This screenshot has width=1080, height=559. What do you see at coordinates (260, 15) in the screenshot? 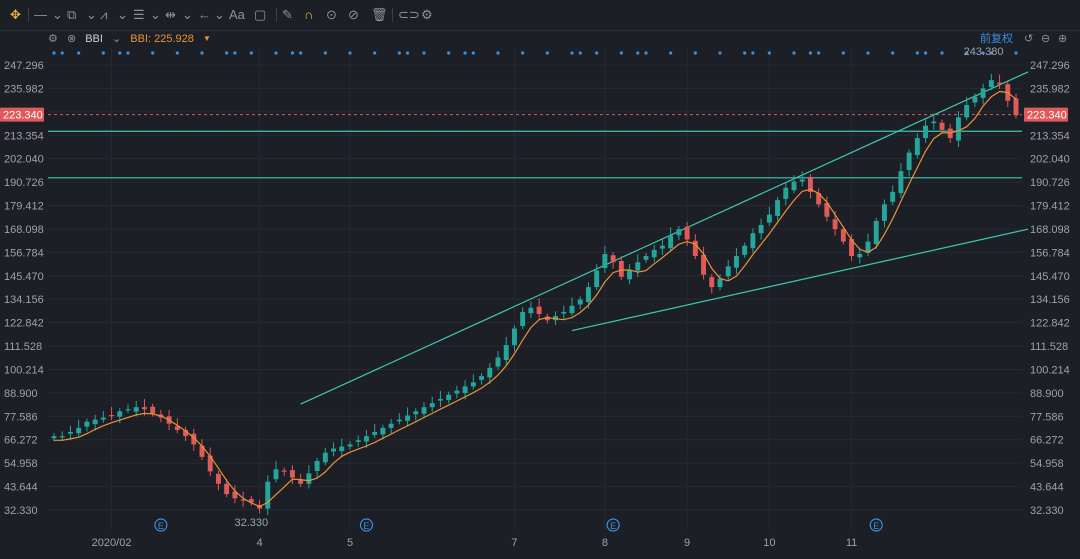
I see `comment-icon: ▢` at bounding box center [260, 15].